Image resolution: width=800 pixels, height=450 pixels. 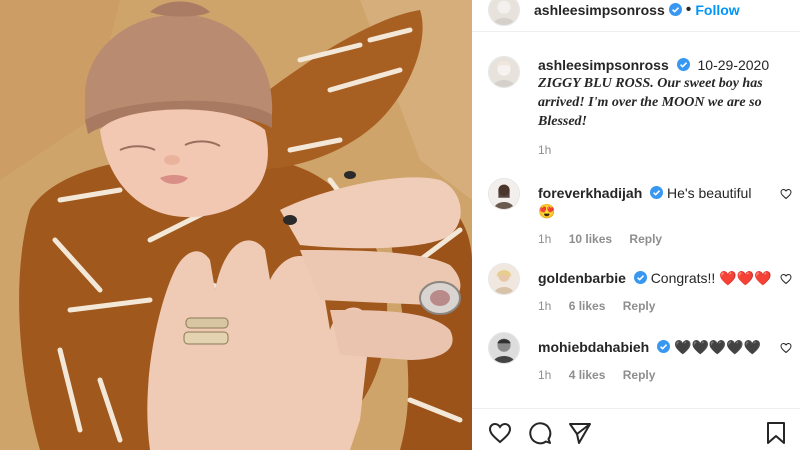 What do you see at coordinates (776, 433) in the screenshot?
I see `bookmark-icon` at bounding box center [776, 433].